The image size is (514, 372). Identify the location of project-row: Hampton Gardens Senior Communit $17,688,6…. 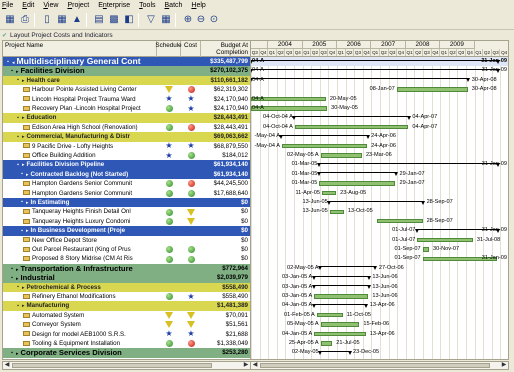
(126, 193).